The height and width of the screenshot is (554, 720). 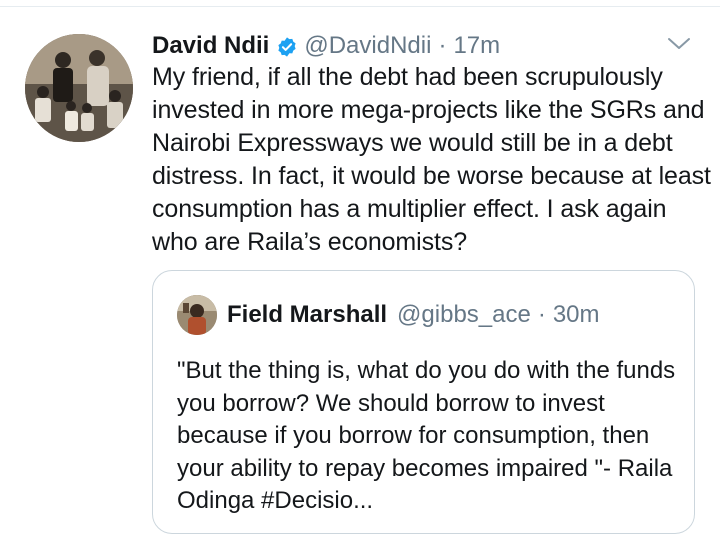 I want to click on quoted-tweet-header: Field Marshall @gibbs_ace · 30m, so click(x=413, y=315).